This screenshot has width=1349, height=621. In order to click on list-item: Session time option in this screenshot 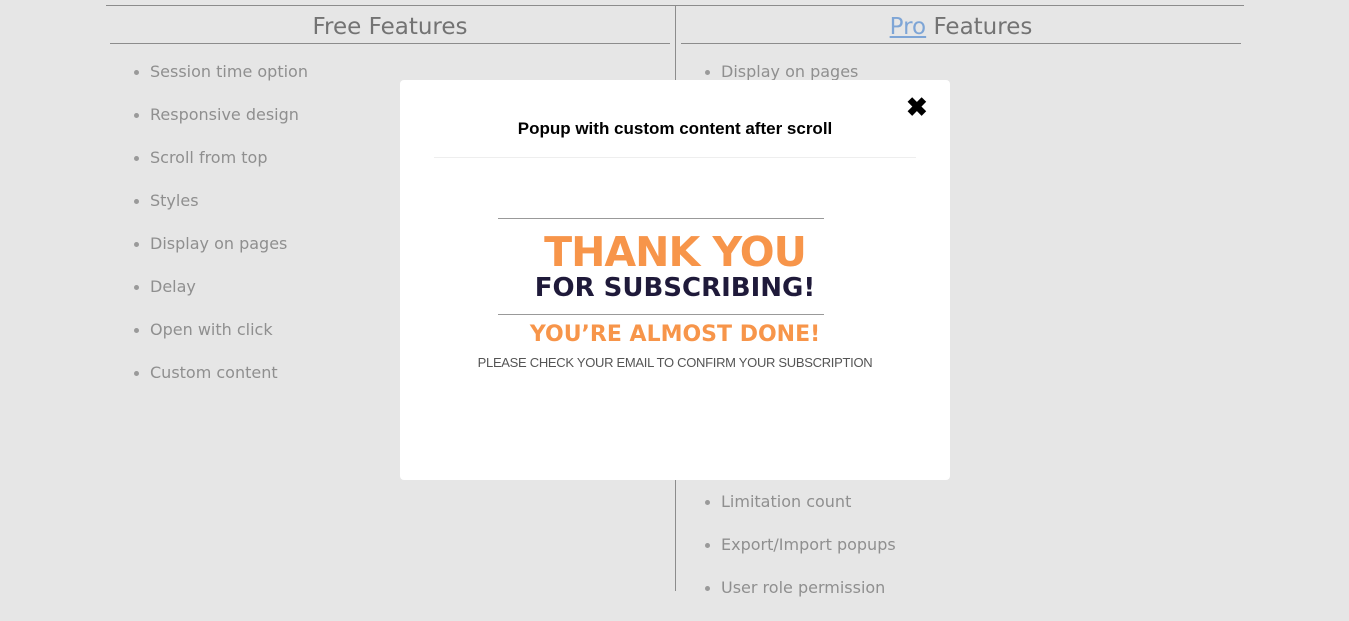, I will do `click(221, 83)`.